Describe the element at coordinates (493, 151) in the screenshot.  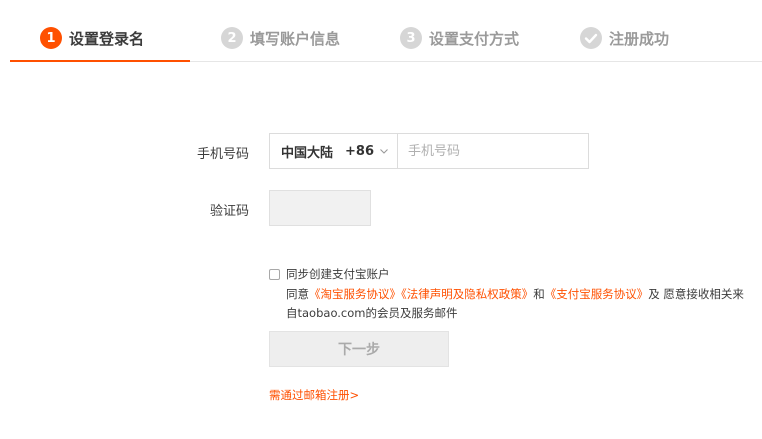
I see `phone-input` at that location.